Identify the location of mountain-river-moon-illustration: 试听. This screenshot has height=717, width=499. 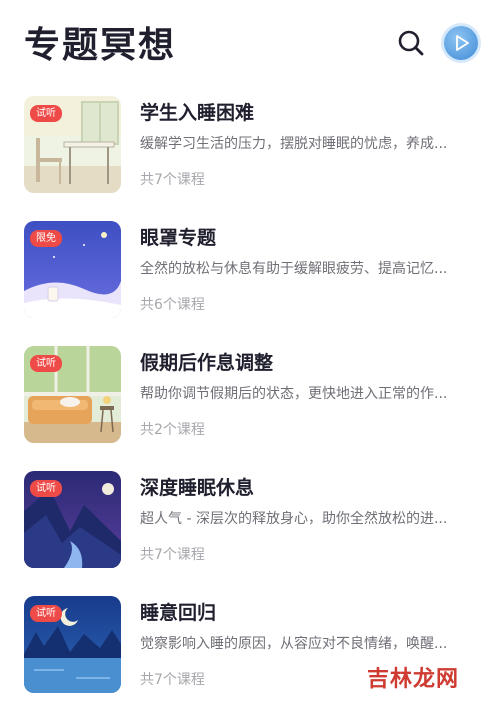
(72, 519).